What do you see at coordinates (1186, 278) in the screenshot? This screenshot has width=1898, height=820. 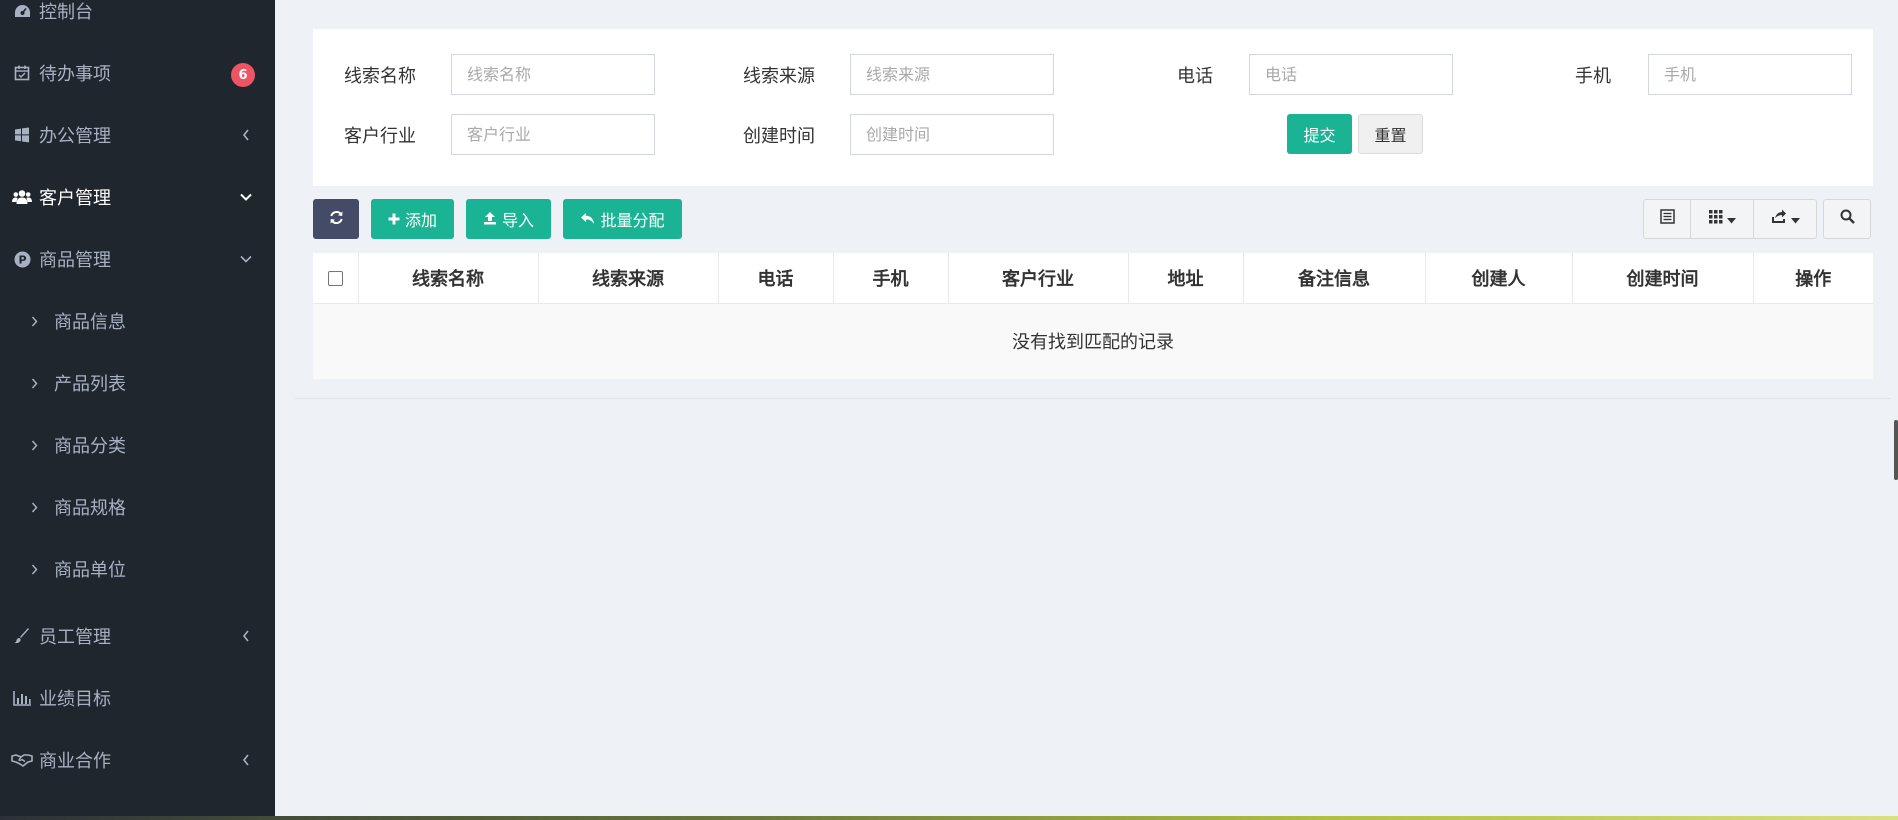 I see `column-header: 地址` at bounding box center [1186, 278].